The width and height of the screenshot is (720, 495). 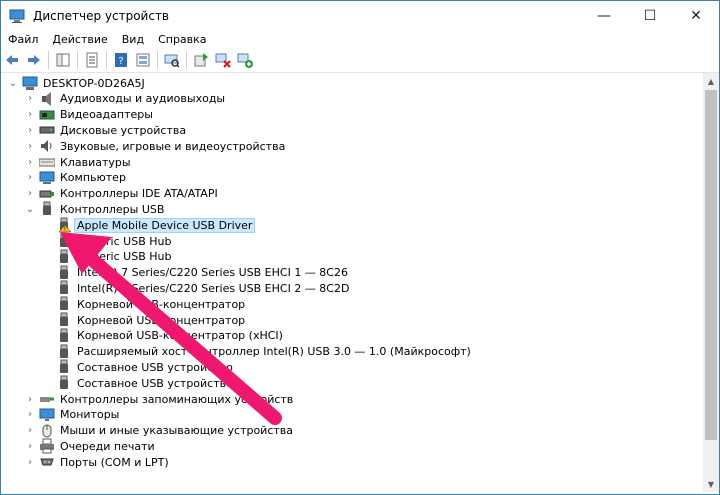 I want to click on tree-category-node: › Компьютер, so click(x=76, y=178).